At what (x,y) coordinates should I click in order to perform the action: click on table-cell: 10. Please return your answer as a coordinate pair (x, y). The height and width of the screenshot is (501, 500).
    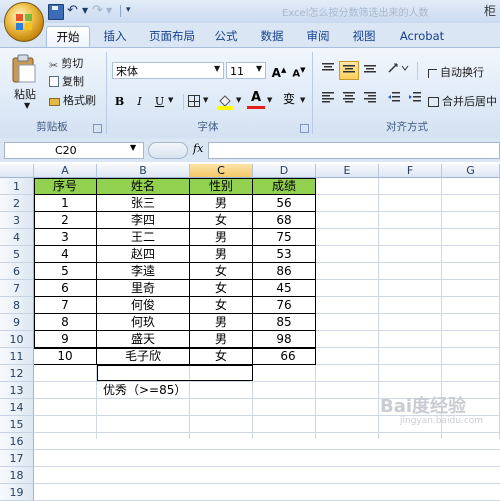
    Looking at the image, I should click on (65, 356).